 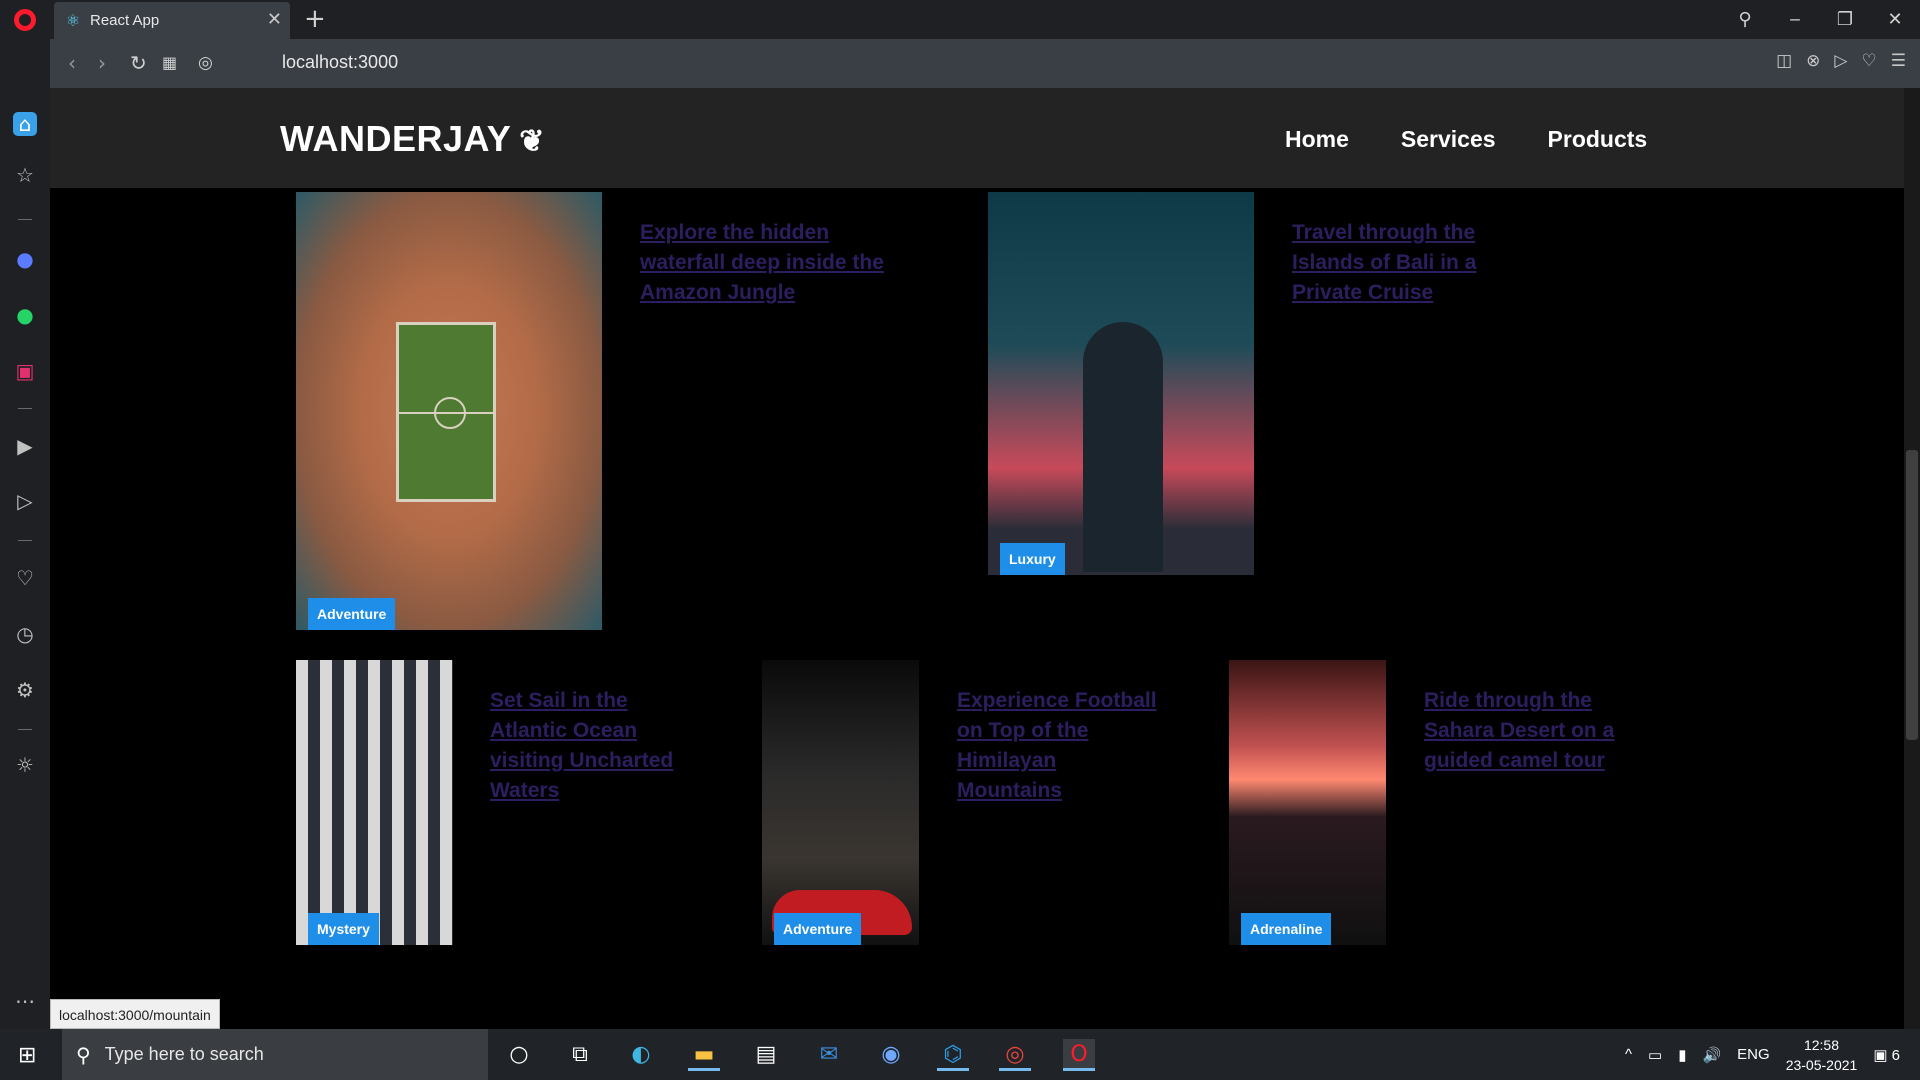 I want to click on address-bar-actions: ◫ ⊗ ▷ ♡ ☰, so click(x=1841, y=61).